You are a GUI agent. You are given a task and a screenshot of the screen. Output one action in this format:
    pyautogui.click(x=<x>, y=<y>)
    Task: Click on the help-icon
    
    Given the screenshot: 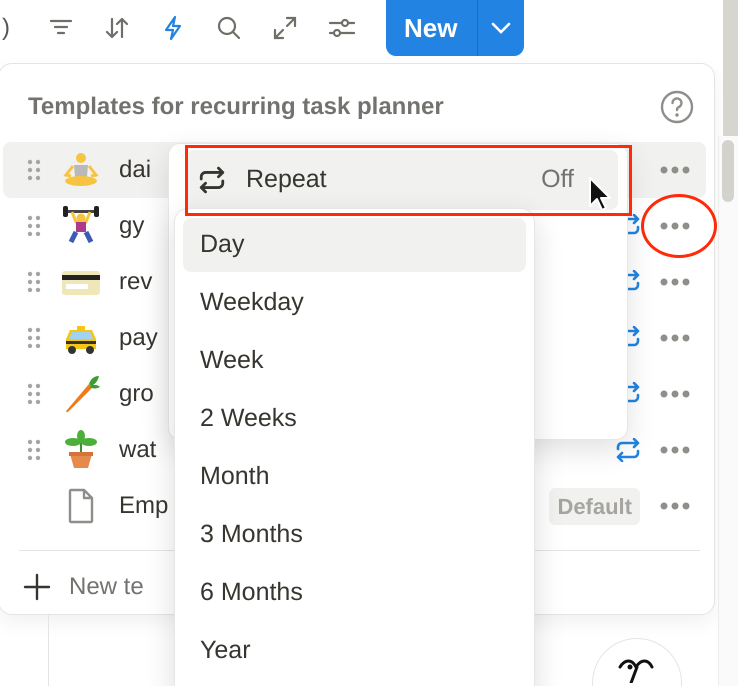 What is the action you would take?
    pyautogui.click(x=677, y=107)
    